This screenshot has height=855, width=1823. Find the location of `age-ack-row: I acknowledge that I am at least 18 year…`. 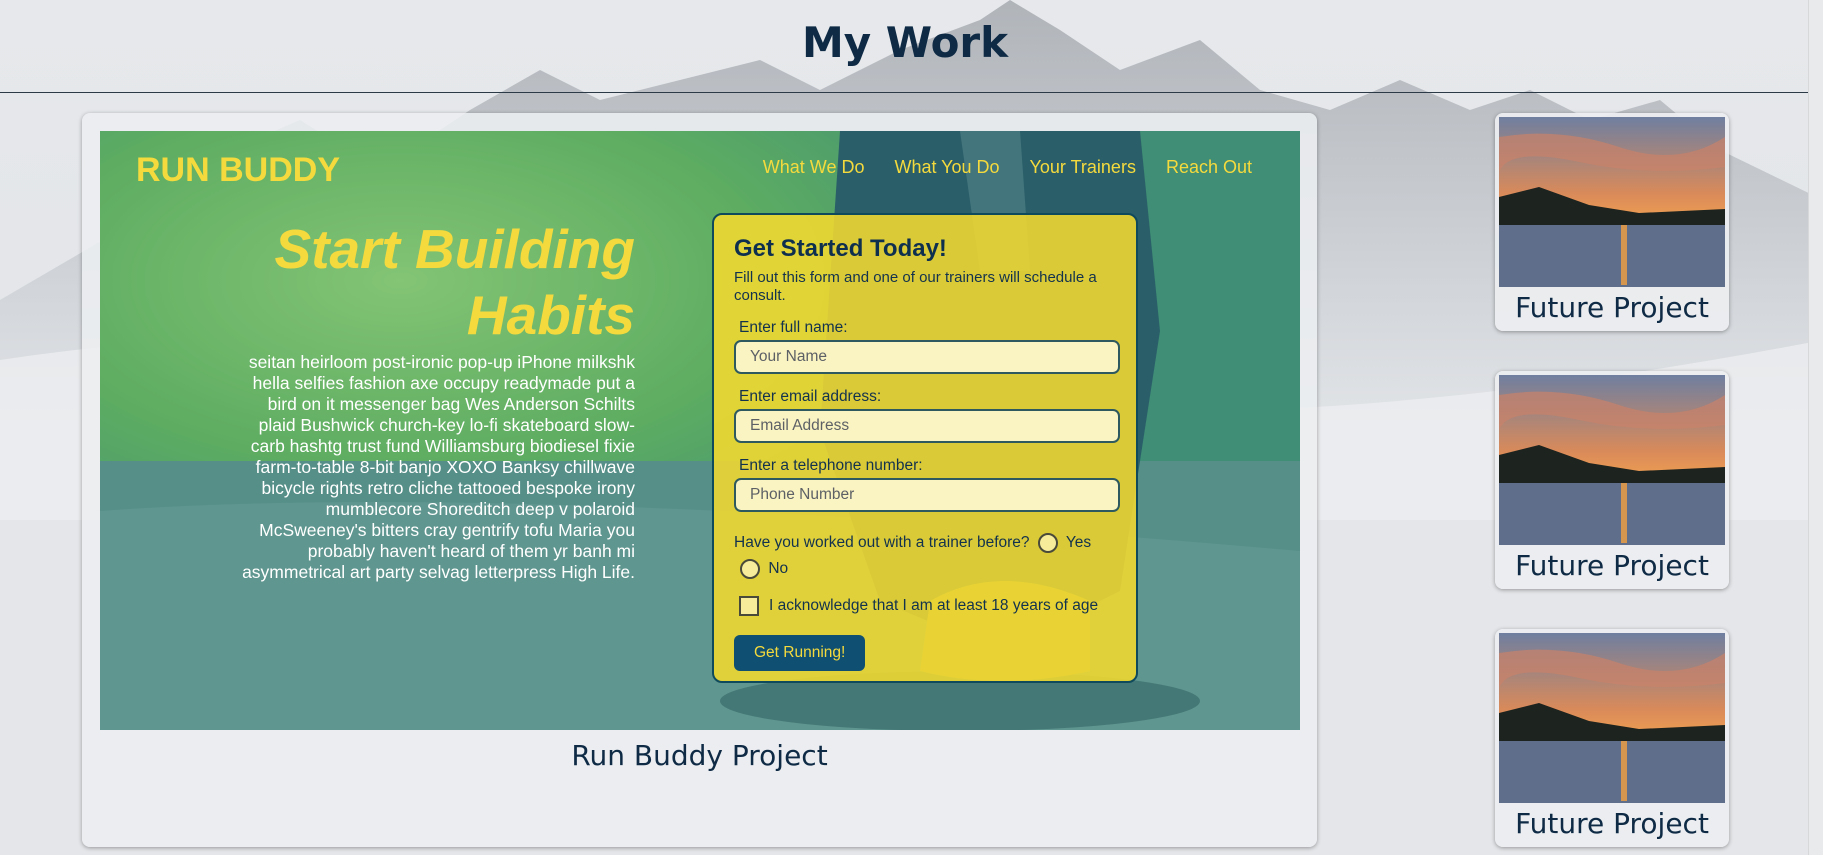

age-ack-row: I acknowledge that I am at least 18 year… is located at coordinates (925, 606).